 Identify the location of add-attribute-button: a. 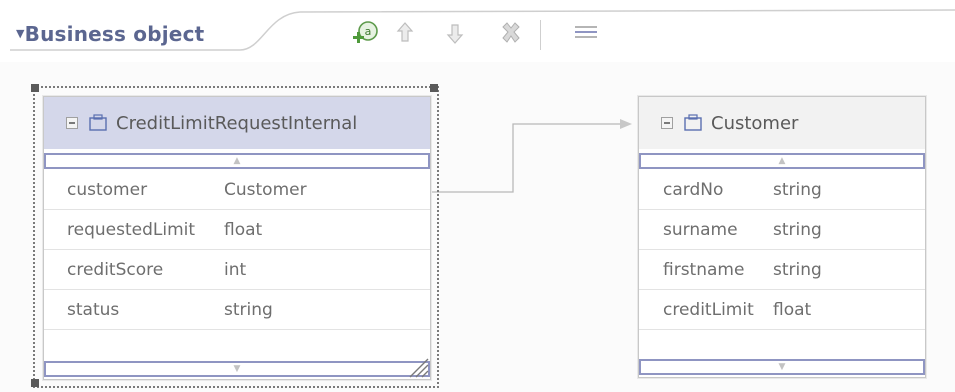
(365, 33).